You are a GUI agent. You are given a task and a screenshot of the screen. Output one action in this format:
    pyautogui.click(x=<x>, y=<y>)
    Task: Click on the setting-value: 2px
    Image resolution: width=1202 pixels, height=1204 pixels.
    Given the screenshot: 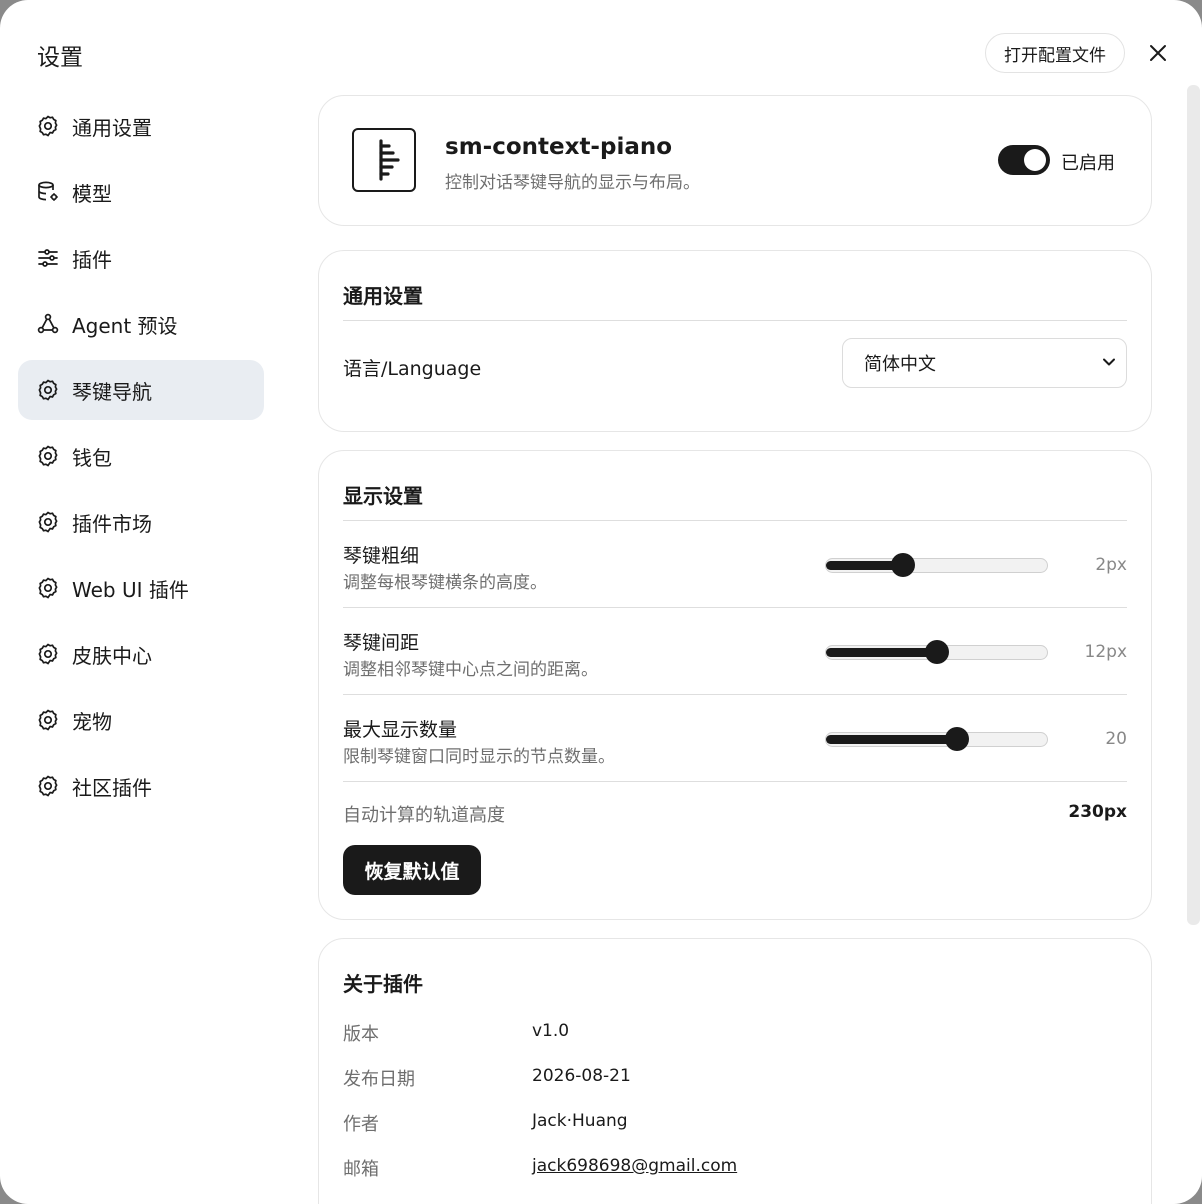 What is the action you would take?
    pyautogui.click(x=1111, y=565)
    